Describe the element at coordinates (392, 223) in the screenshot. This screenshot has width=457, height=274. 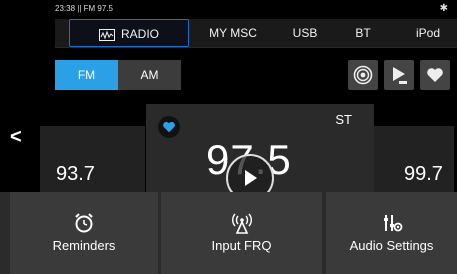
I see `equalizer-icon` at that location.